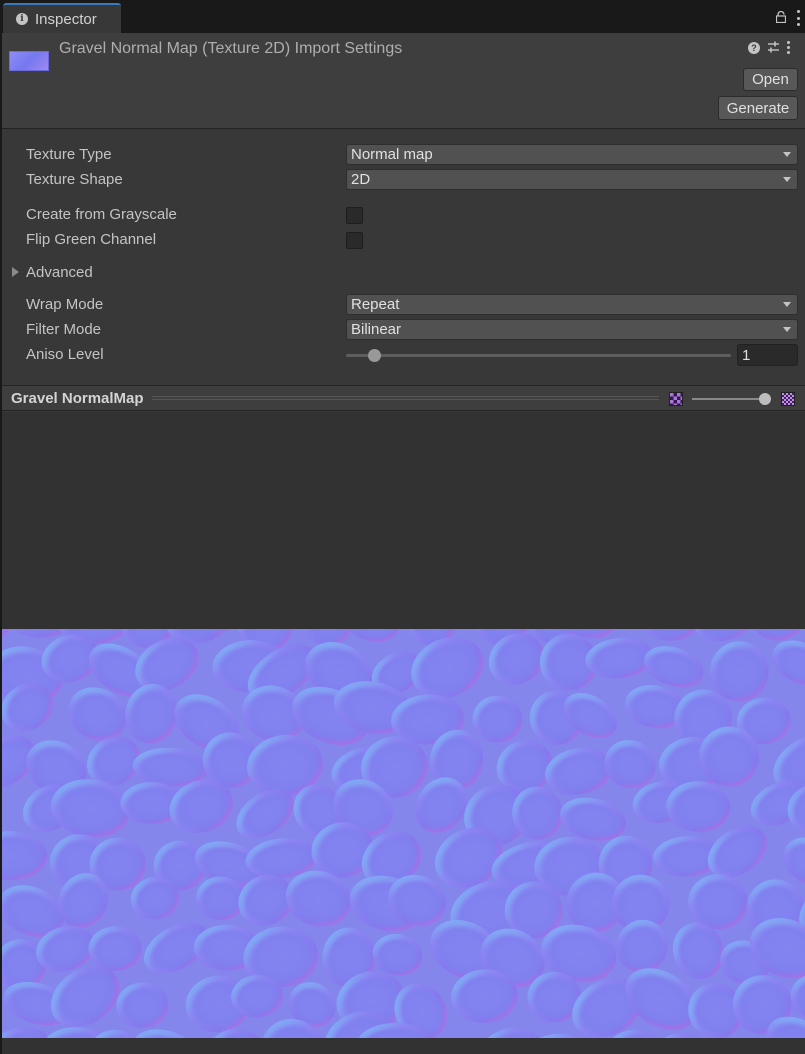 The image size is (805, 1054). Describe the element at coordinates (66, 19) in the screenshot. I see `tab-label: Inspector` at that location.